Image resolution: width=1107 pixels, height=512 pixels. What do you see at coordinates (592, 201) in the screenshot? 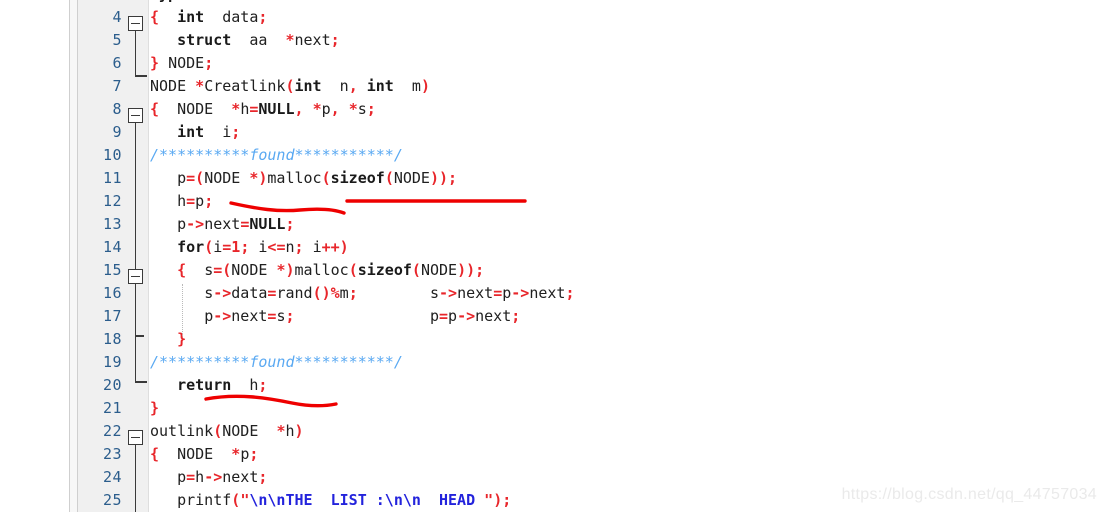
I see `code-line-12: 12 h=p;` at bounding box center [592, 201].